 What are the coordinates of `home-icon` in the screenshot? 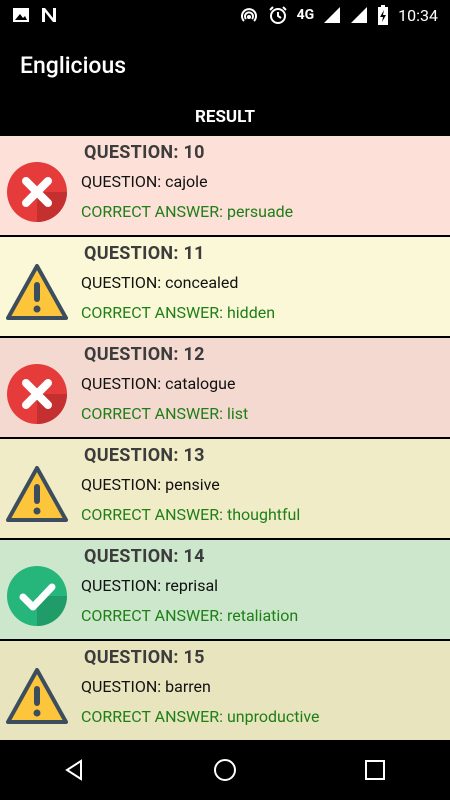 It's located at (225, 770).